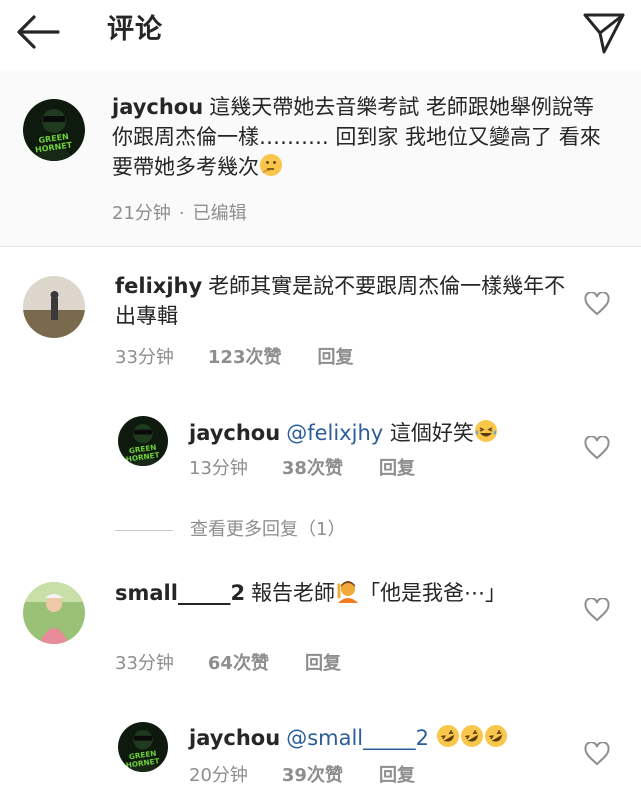  I want to click on view-more-replies: 查看更多回复（1）, so click(265, 531).